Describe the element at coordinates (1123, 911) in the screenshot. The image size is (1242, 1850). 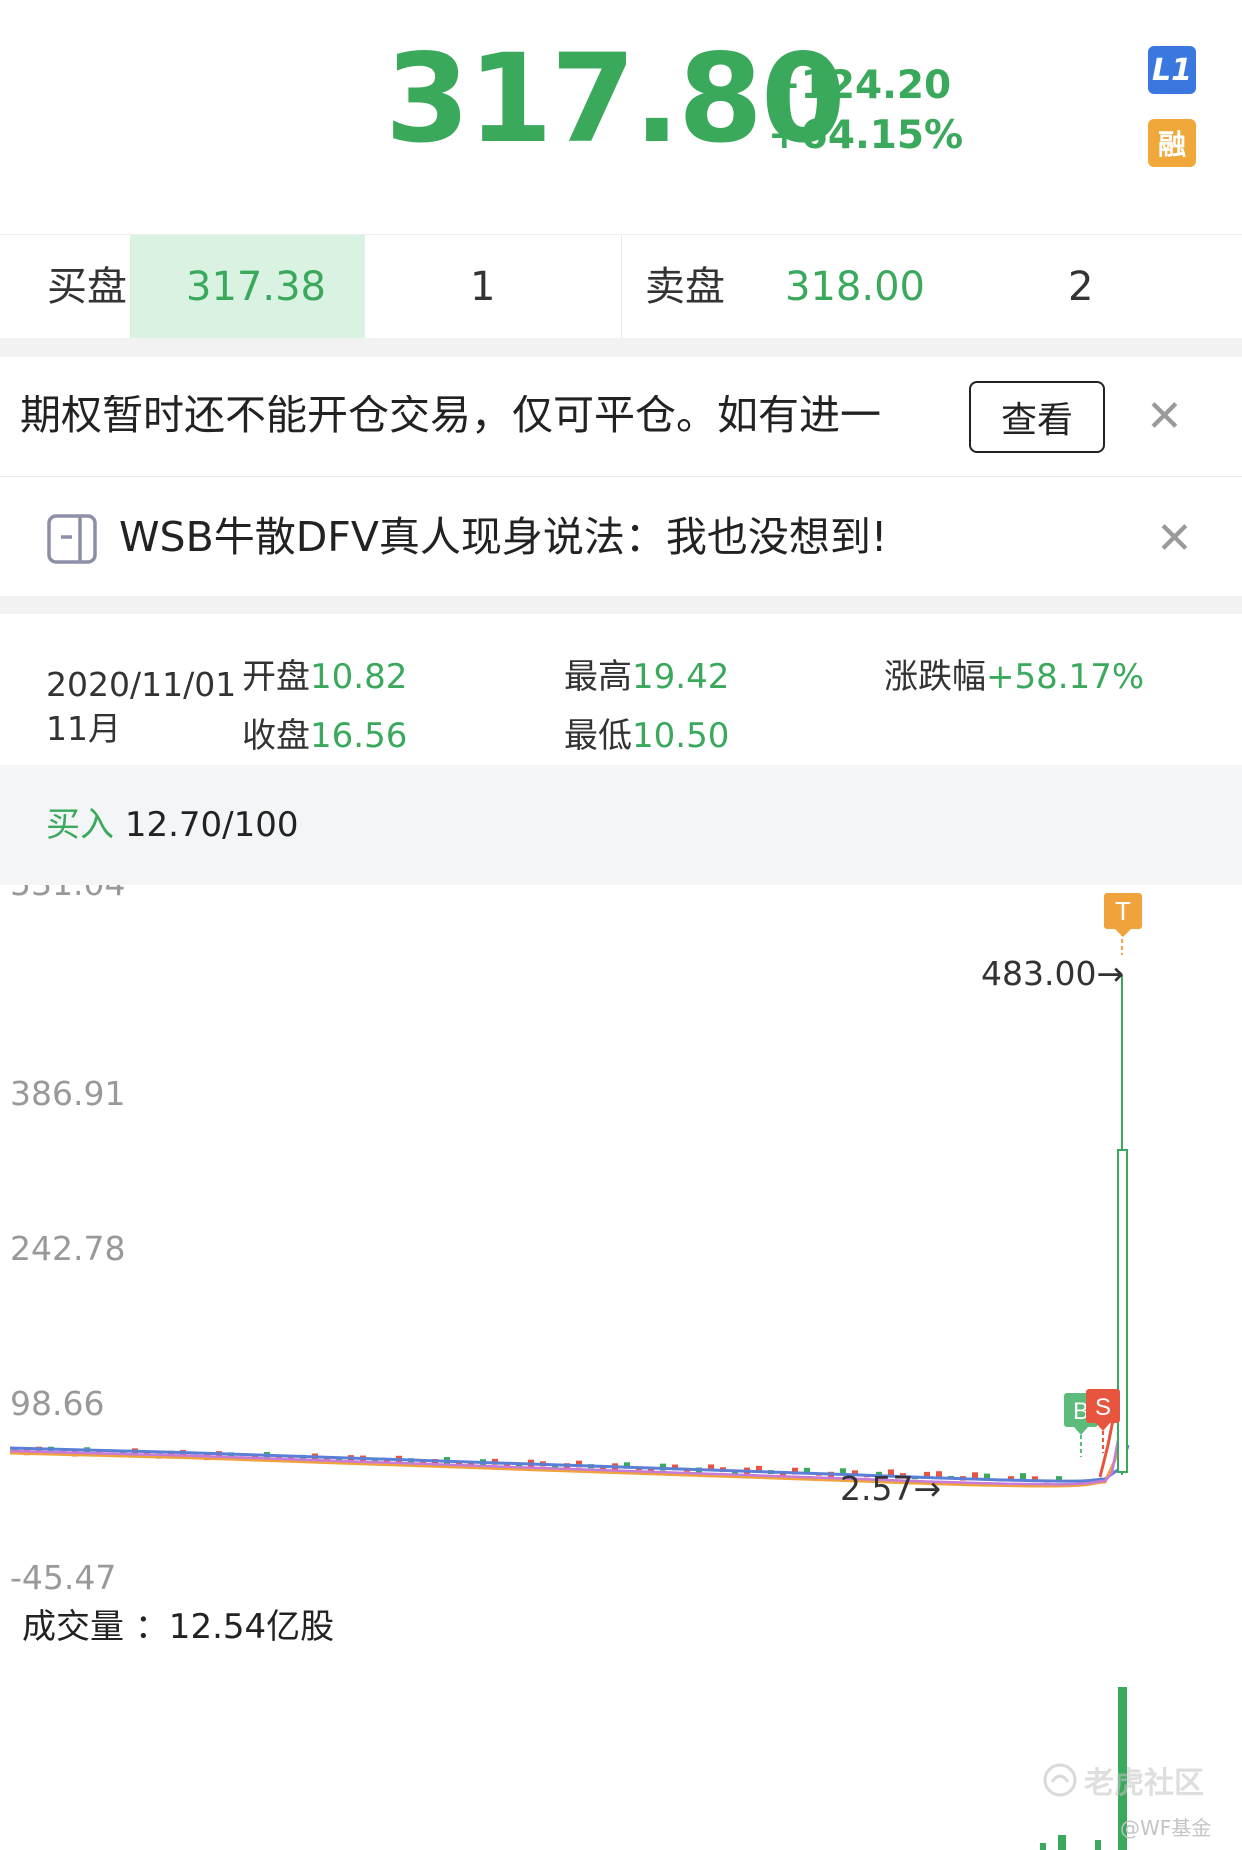
I see `marker-t-label: T` at that location.